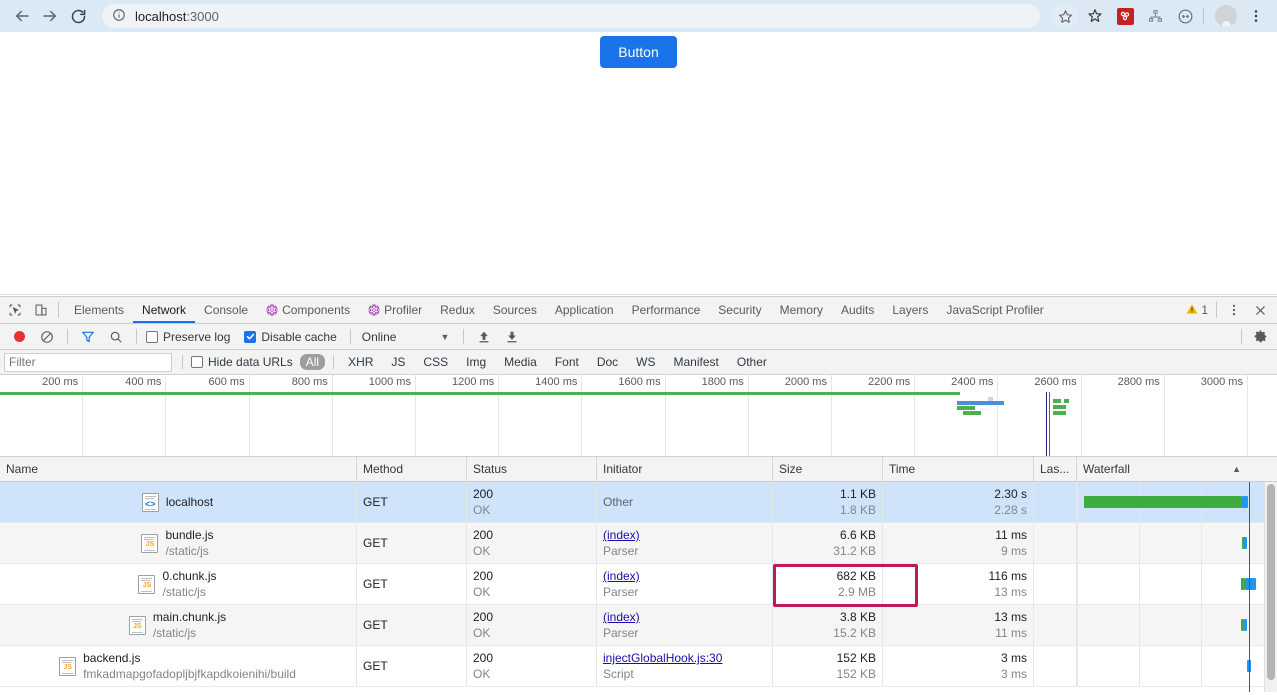 This screenshot has width=1277, height=695. I want to click on preserve-log-label: Preserve log, so click(197, 336).